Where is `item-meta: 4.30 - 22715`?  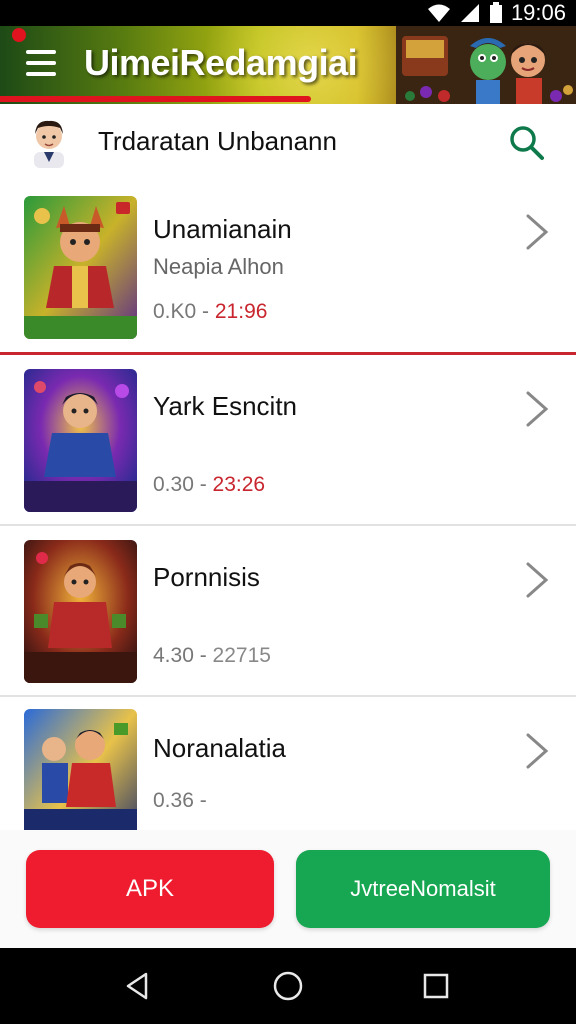 item-meta: 4.30 - 22715 is located at coordinates (212, 656).